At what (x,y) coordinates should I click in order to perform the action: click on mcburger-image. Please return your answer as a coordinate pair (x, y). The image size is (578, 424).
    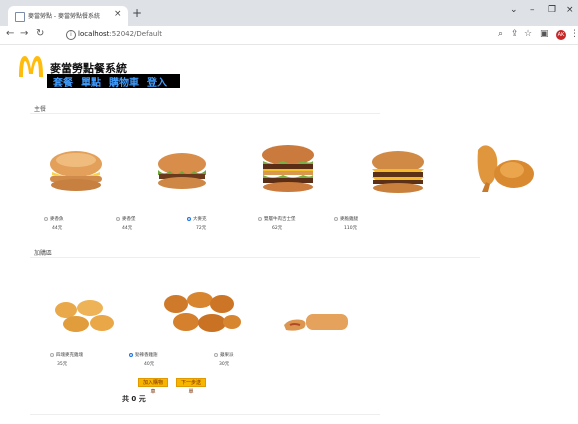
    Looking at the image, I should click on (182, 172).